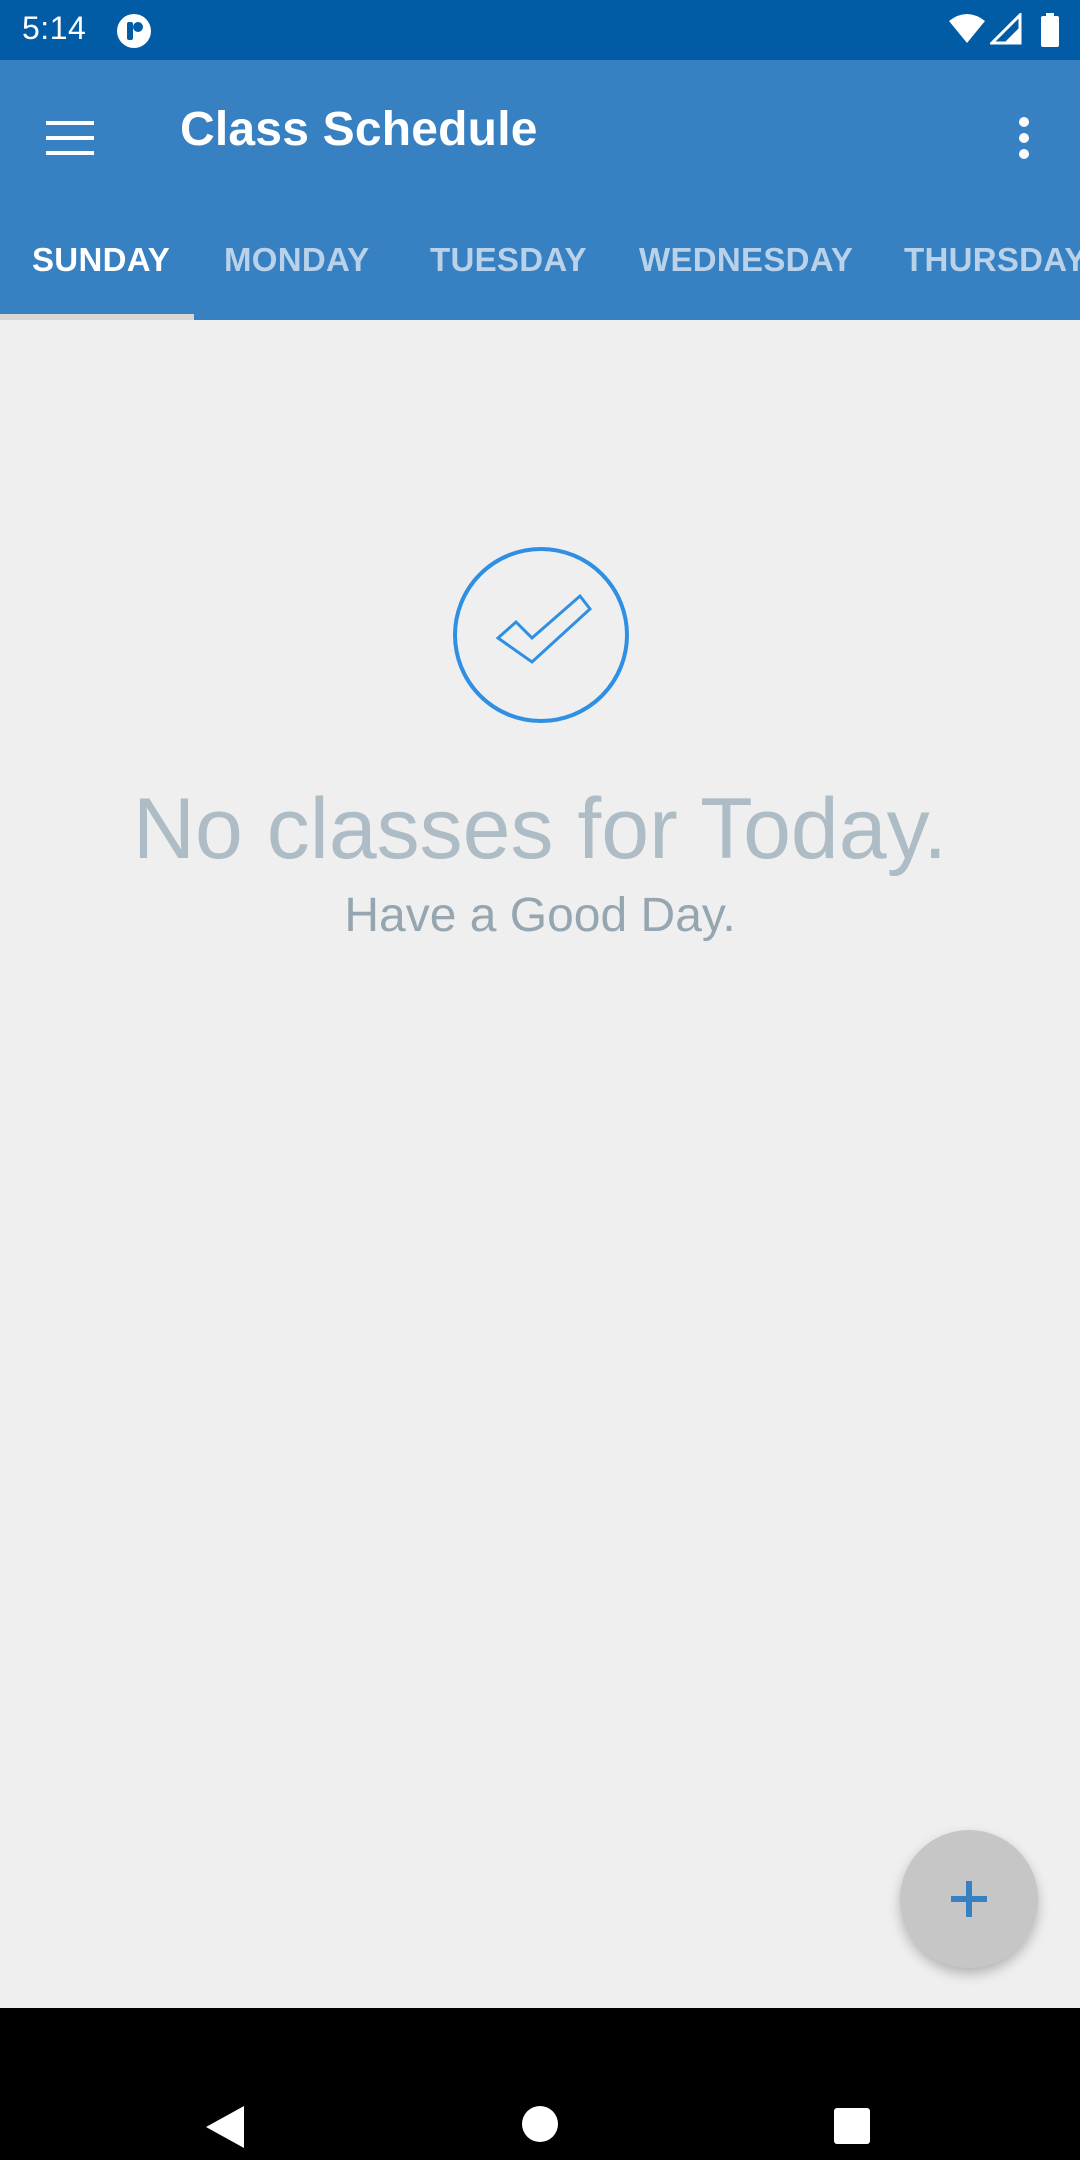 The height and width of the screenshot is (2160, 1080). What do you see at coordinates (1050, 30) in the screenshot?
I see `battery-icon` at bounding box center [1050, 30].